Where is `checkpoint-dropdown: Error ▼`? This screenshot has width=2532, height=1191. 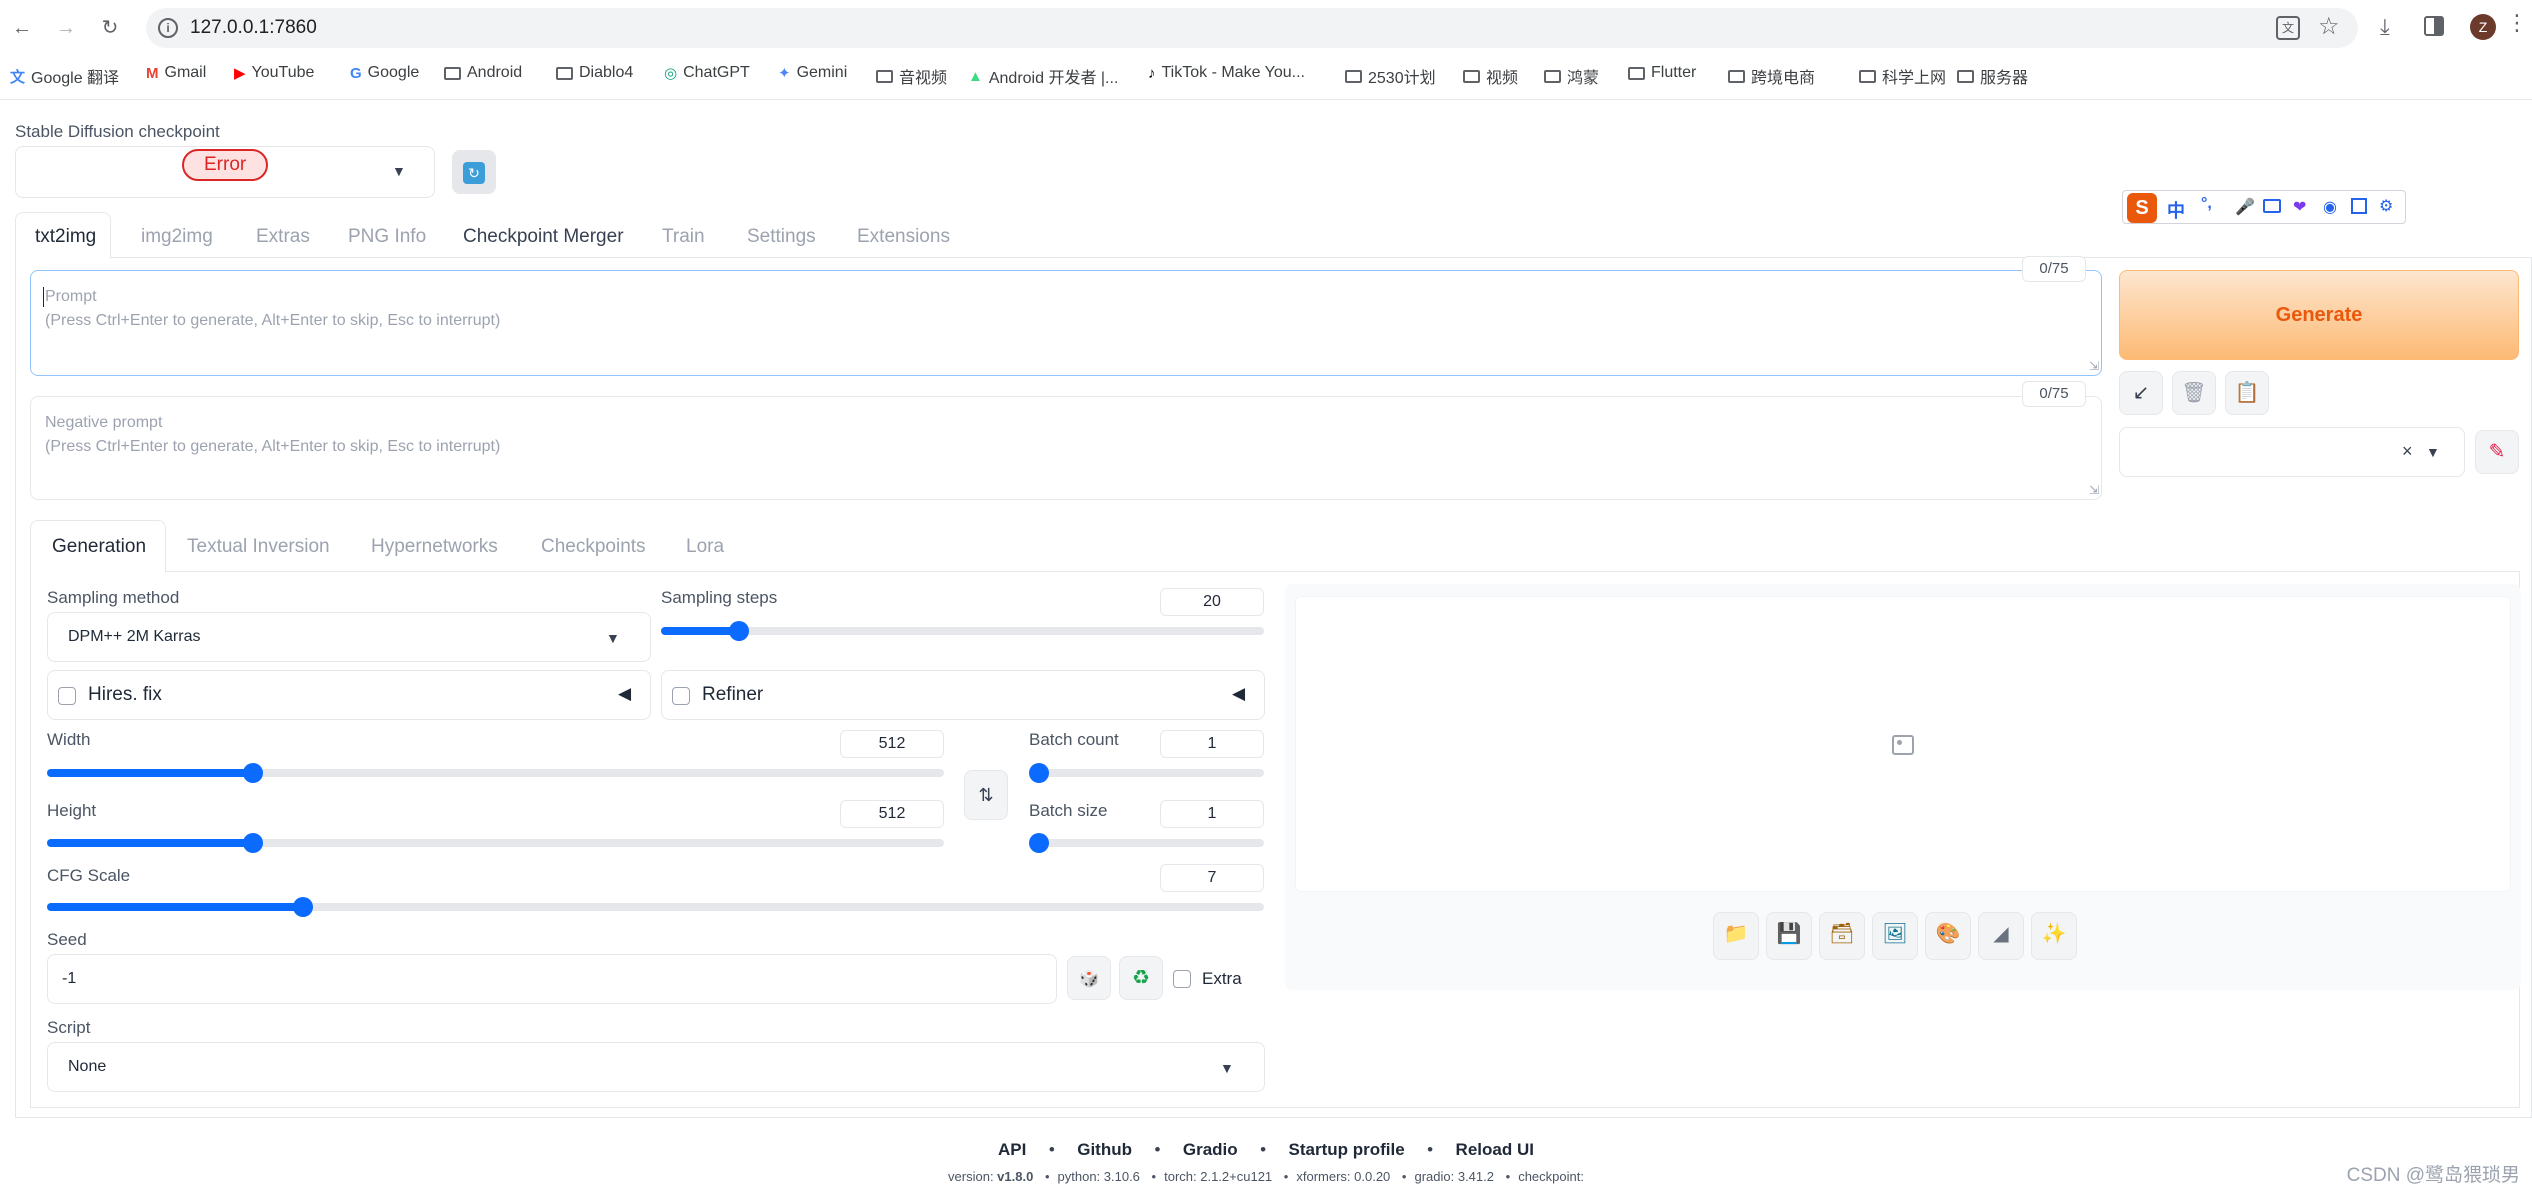 checkpoint-dropdown: Error ▼ is located at coordinates (225, 172).